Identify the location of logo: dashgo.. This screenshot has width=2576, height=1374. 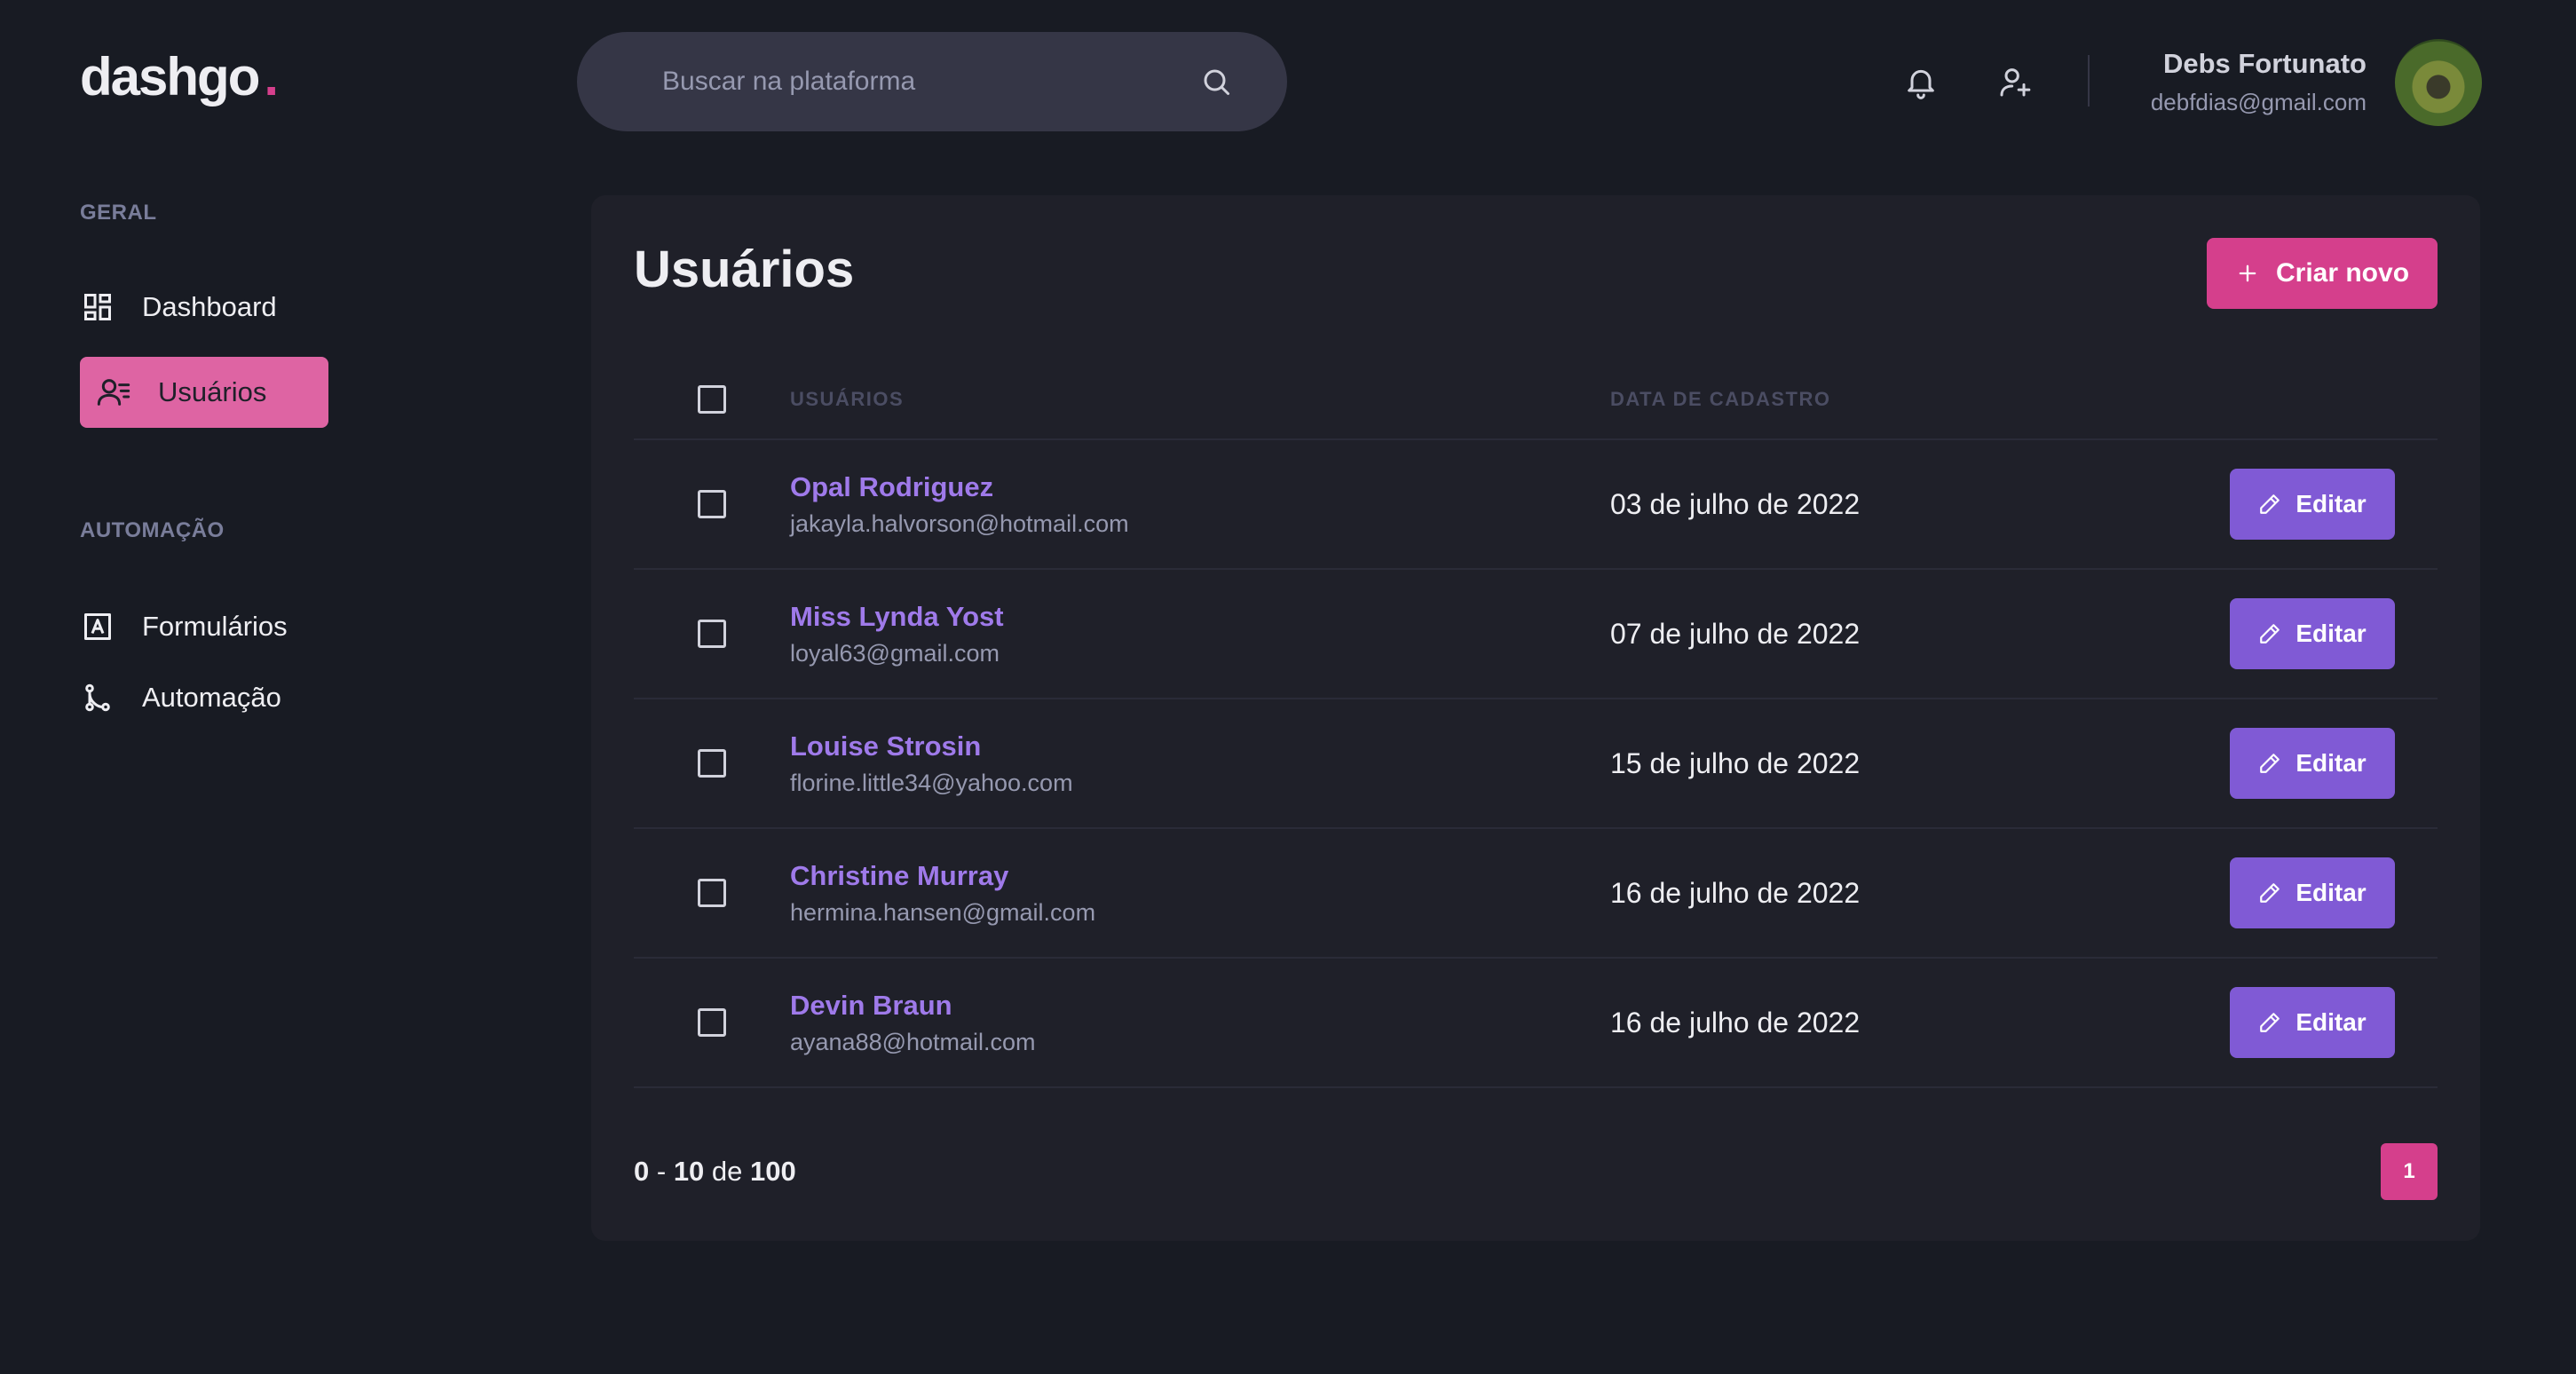
(179, 76).